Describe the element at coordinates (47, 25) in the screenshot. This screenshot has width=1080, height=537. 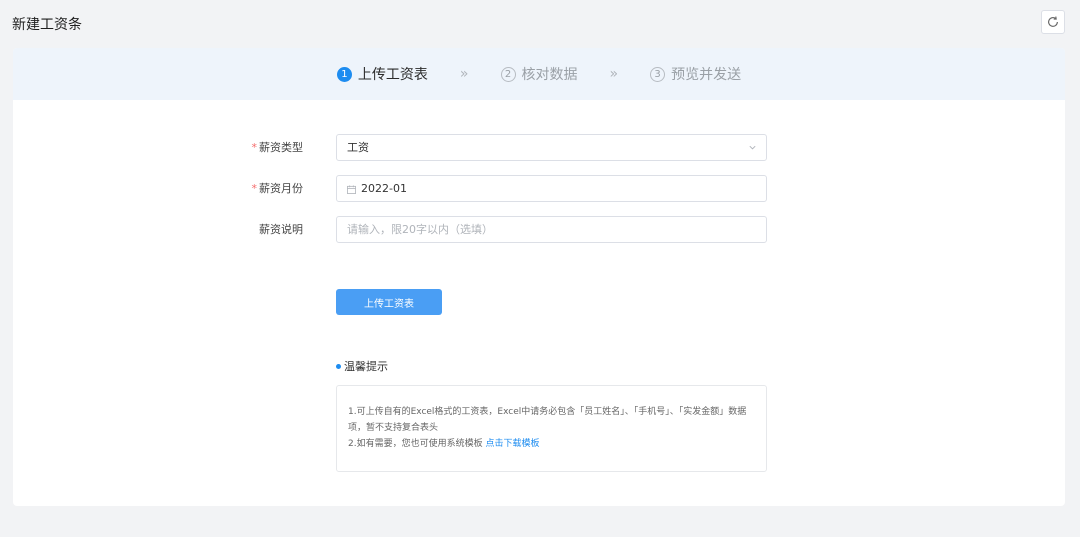
I see `page-title: 新建工资条` at that location.